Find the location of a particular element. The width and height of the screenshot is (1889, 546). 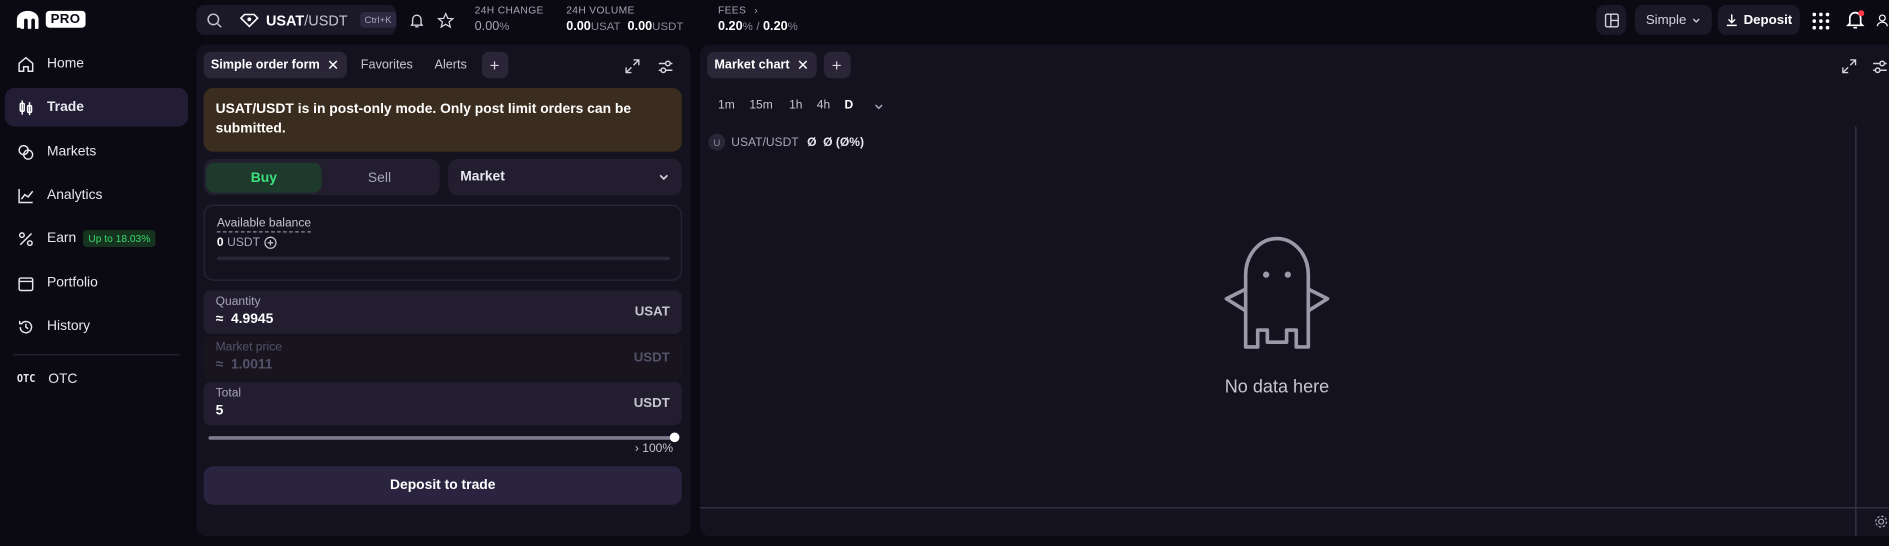

amount-slider-handle is located at coordinates (674, 437).